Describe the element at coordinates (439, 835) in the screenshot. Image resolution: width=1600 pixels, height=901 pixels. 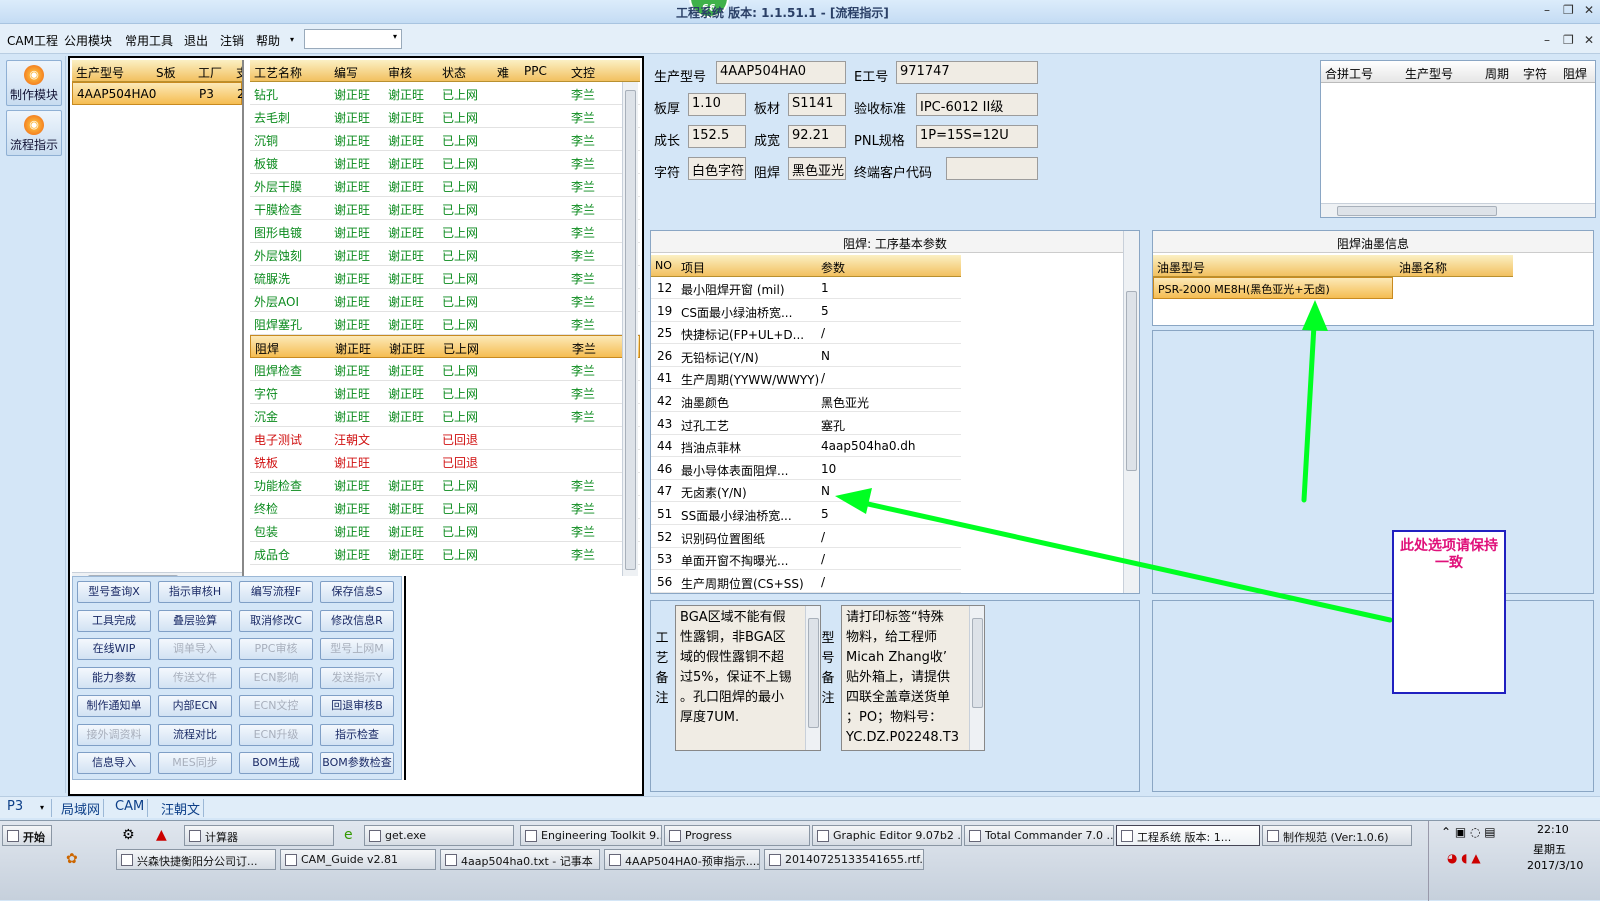
I see `taskbar-button: get.exe` at that location.